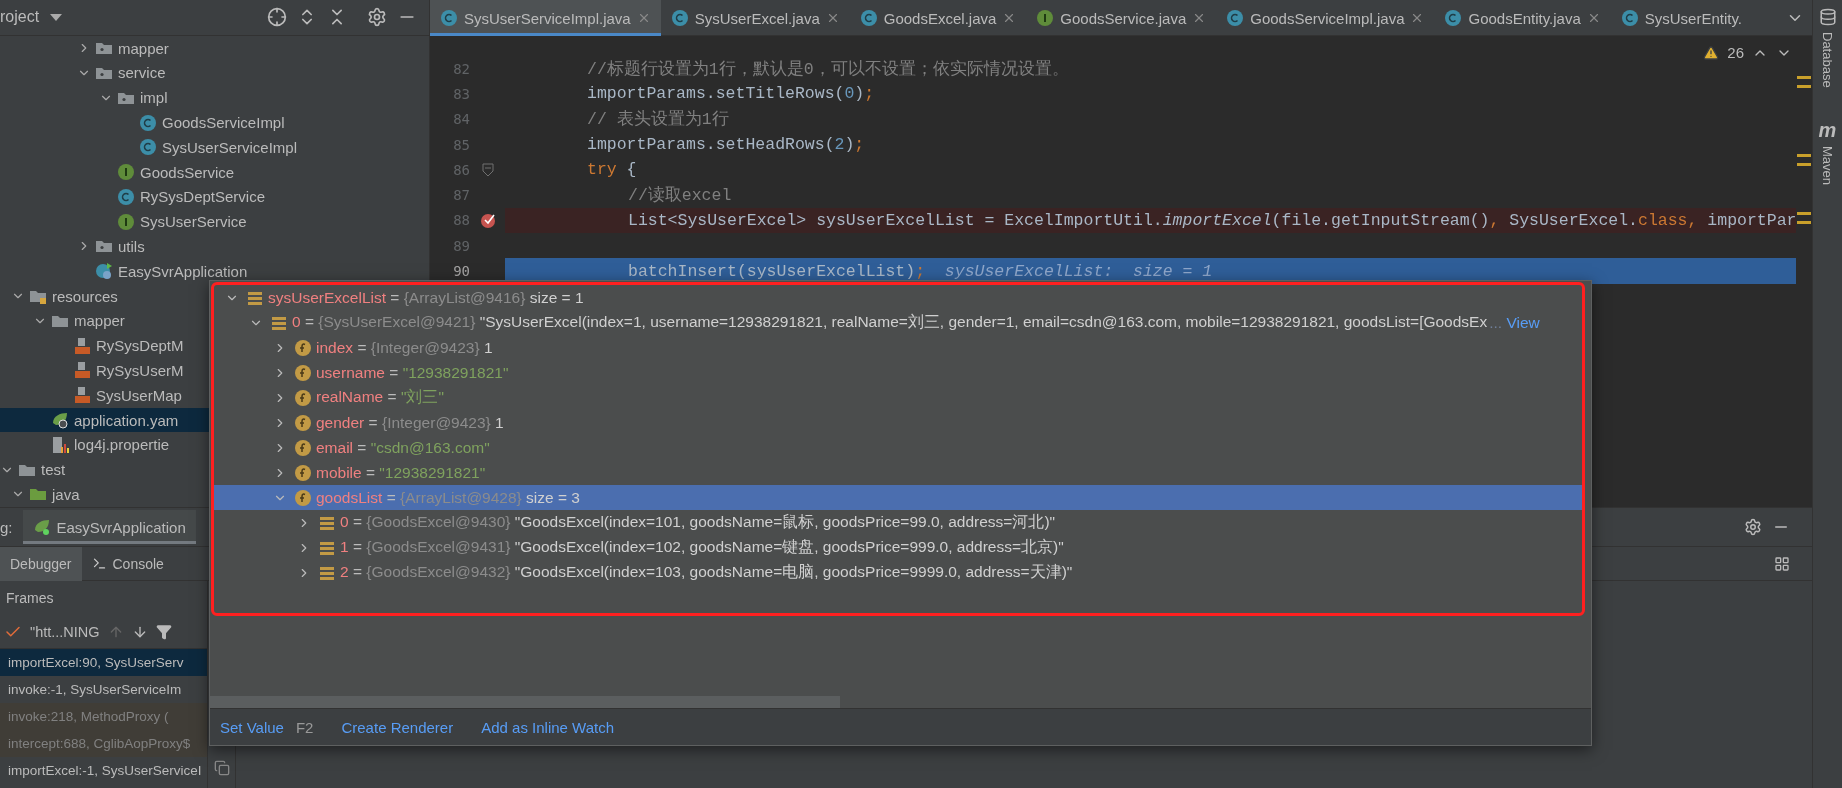 The height and width of the screenshot is (788, 1842). Describe the element at coordinates (223, 122) in the screenshot. I see `tree-item-label: GoodsServiceImpl` at that location.